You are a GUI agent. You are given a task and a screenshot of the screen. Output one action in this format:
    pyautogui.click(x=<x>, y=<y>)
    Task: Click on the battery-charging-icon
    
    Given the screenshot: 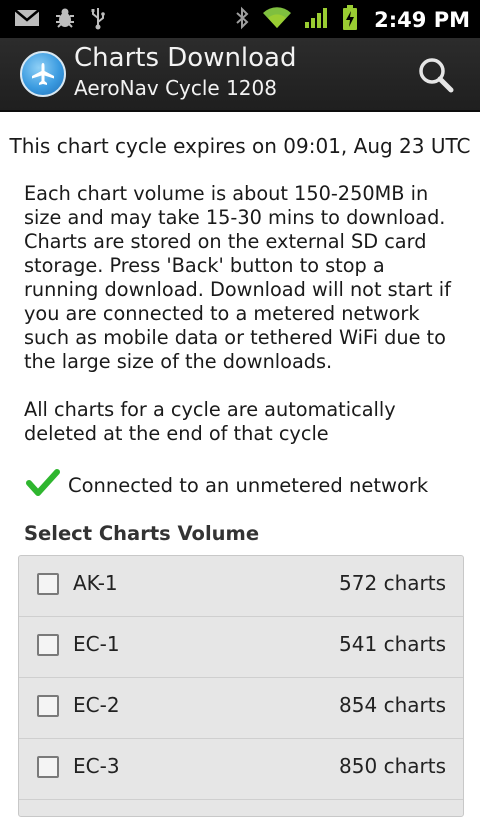 What is the action you would take?
    pyautogui.click(x=350, y=20)
    